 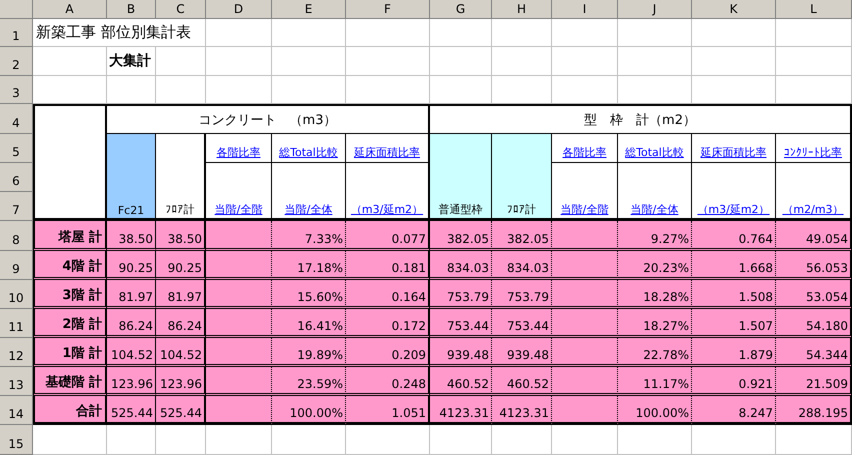 I want to click on table-cell: 460.52, so click(x=461, y=381).